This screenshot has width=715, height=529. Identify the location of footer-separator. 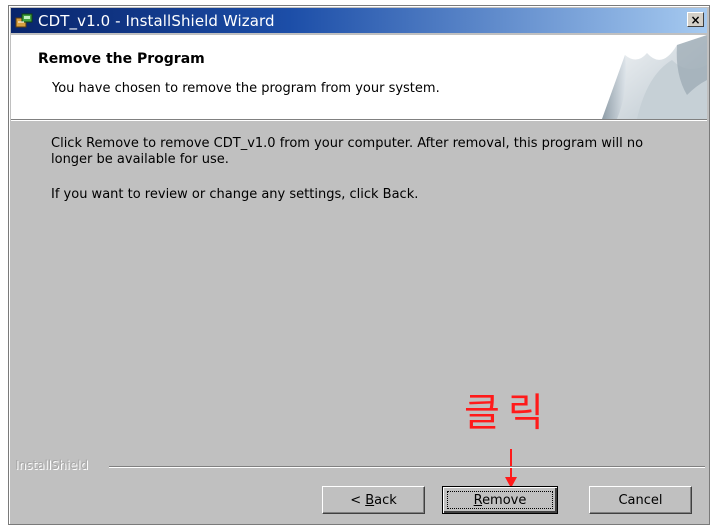
(407, 467).